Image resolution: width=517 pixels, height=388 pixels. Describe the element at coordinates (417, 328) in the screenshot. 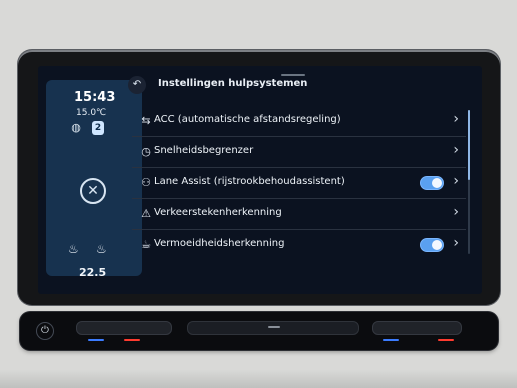

I see `right-climate-slider` at that location.